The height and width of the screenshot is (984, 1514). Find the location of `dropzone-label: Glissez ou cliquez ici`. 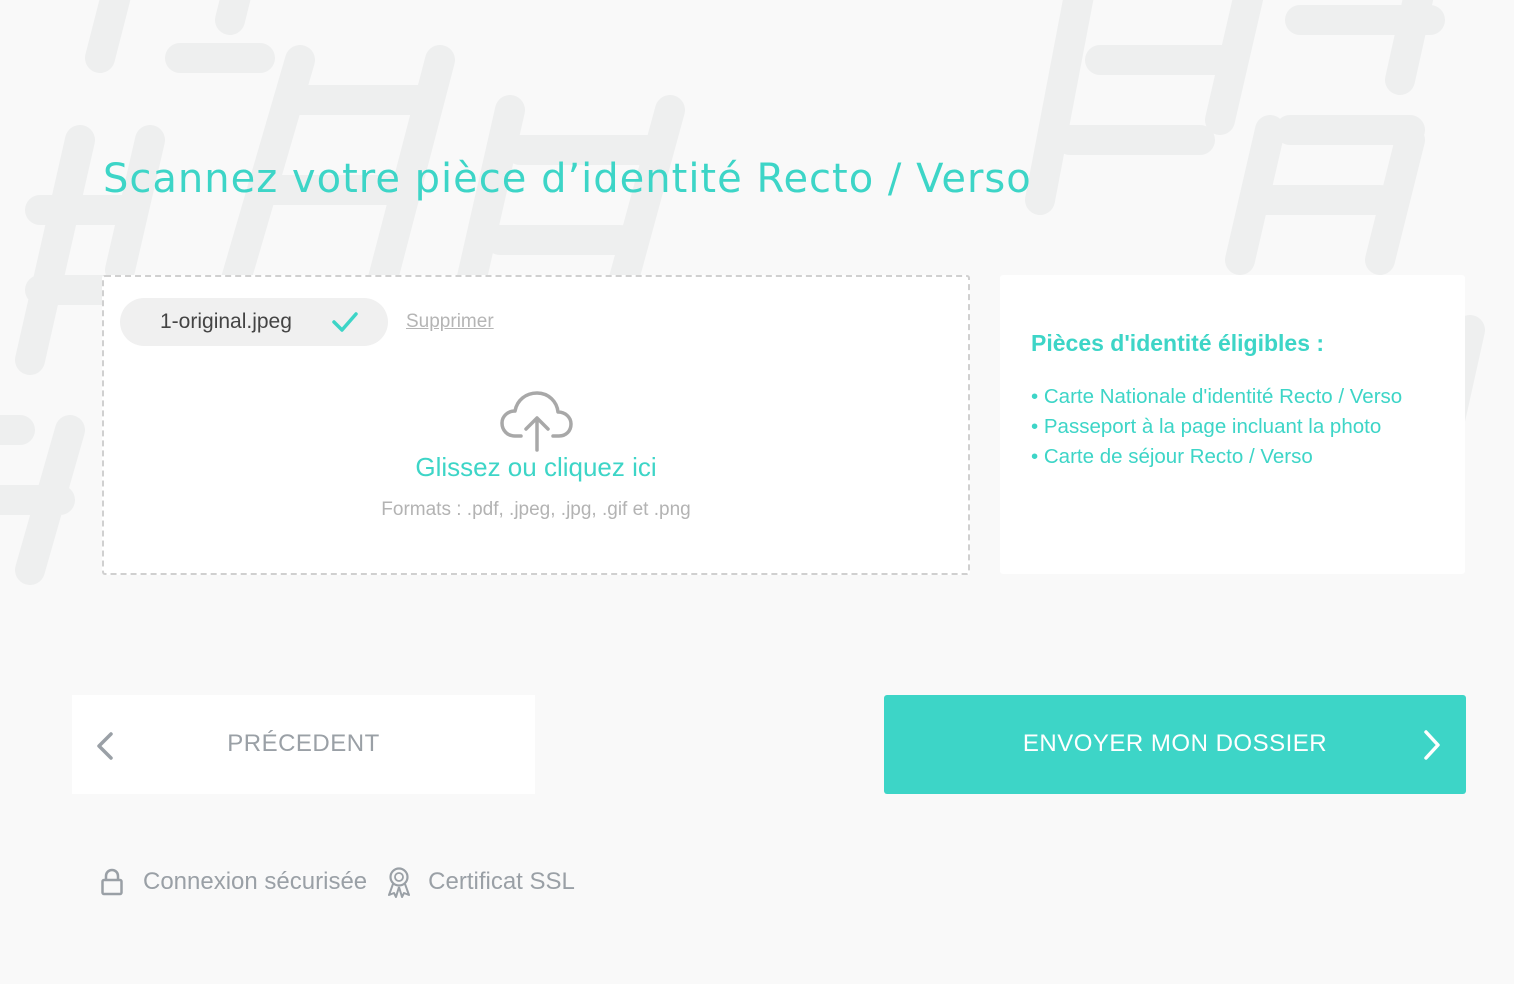

dropzone-label: Glissez ou cliquez ici is located at coordinates (536, 467).